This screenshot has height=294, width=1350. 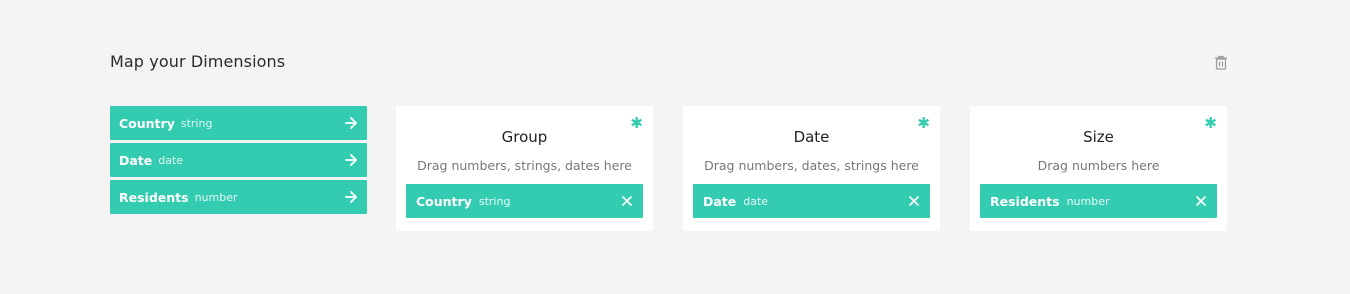 I want to click on dimension-name: Date, so click(x=136, y=160).